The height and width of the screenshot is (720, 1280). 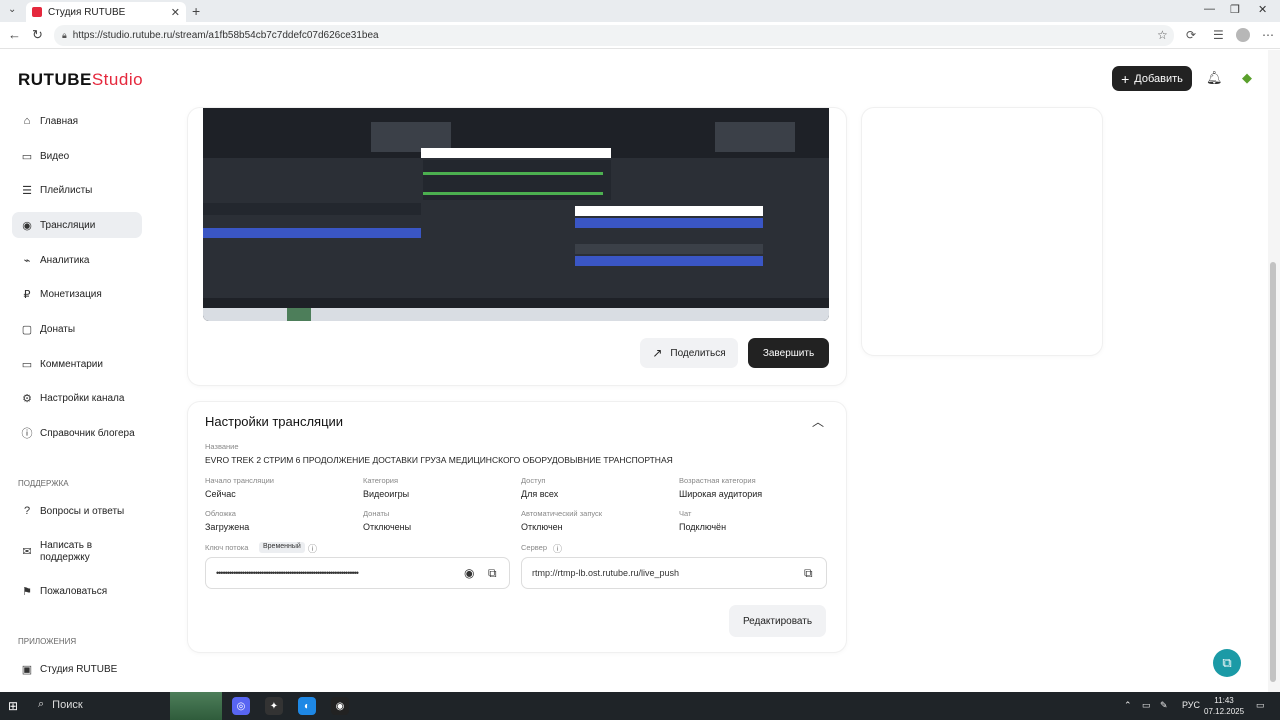 I want to click on server-field: rtmp://rtmp-lb.ost.rutube.ru/live_push ⧉, so click(x=674, y=573).